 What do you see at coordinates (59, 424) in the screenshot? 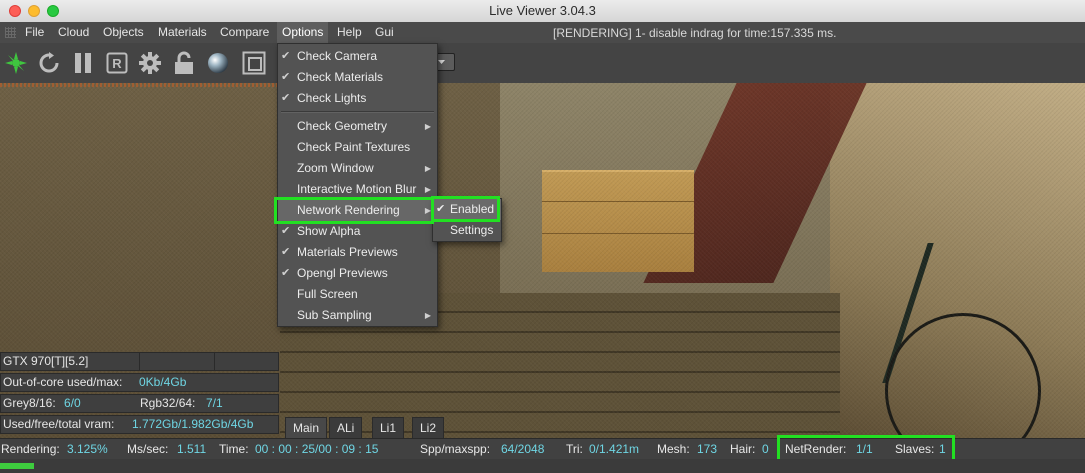
I see `vram-label: Used/free/total vram:` at bounding box center [59, 424].